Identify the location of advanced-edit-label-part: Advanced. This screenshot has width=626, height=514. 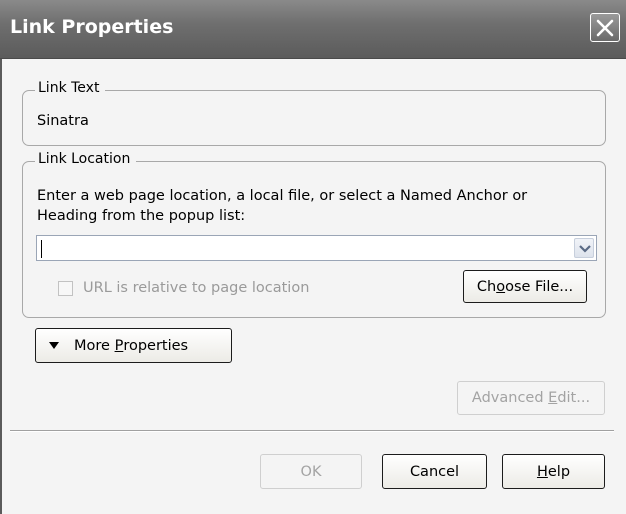
(510, 398).